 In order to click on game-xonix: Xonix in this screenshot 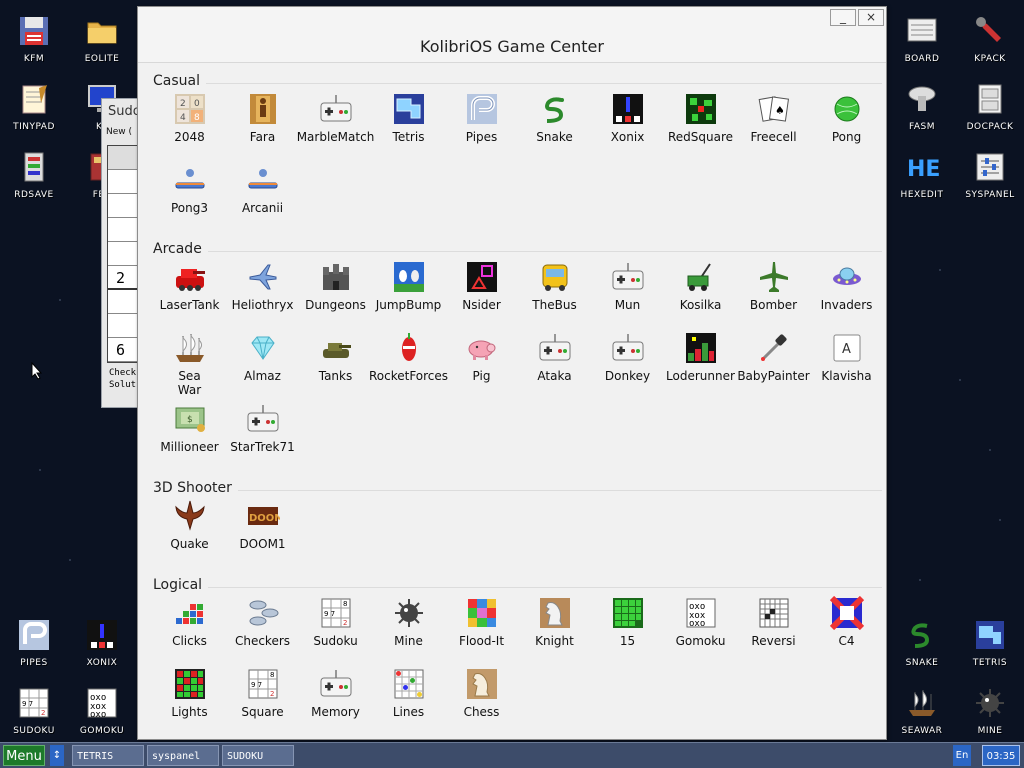, I will do `click(627, 125)`.